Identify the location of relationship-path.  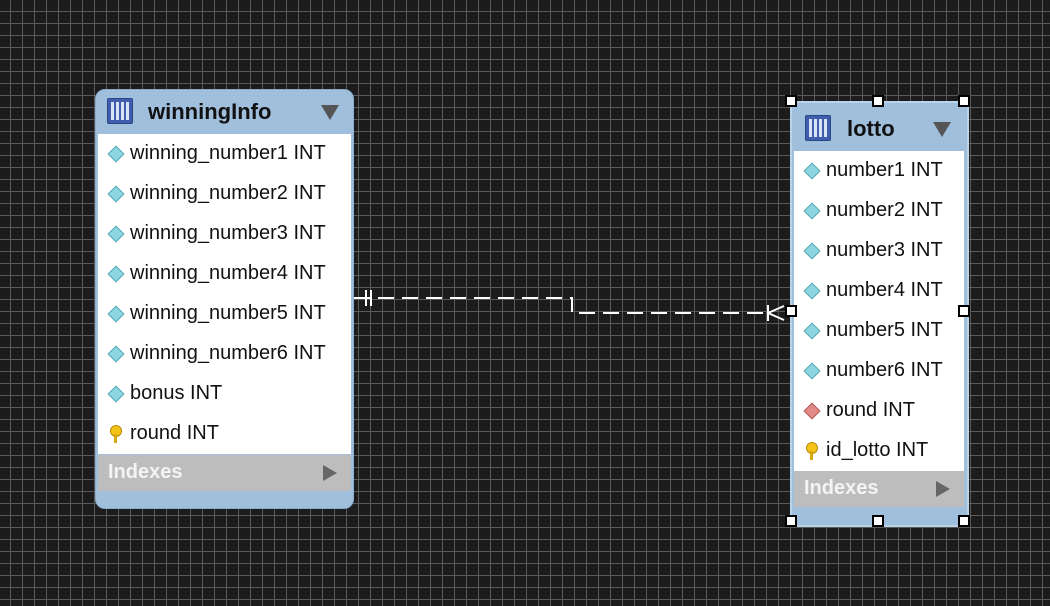
(561, 305).